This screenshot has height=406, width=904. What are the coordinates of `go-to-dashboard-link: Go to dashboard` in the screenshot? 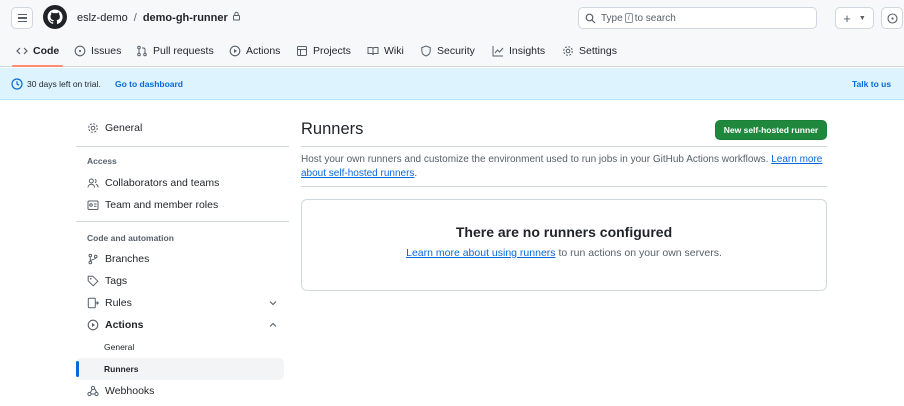 It's located at (149, 84).